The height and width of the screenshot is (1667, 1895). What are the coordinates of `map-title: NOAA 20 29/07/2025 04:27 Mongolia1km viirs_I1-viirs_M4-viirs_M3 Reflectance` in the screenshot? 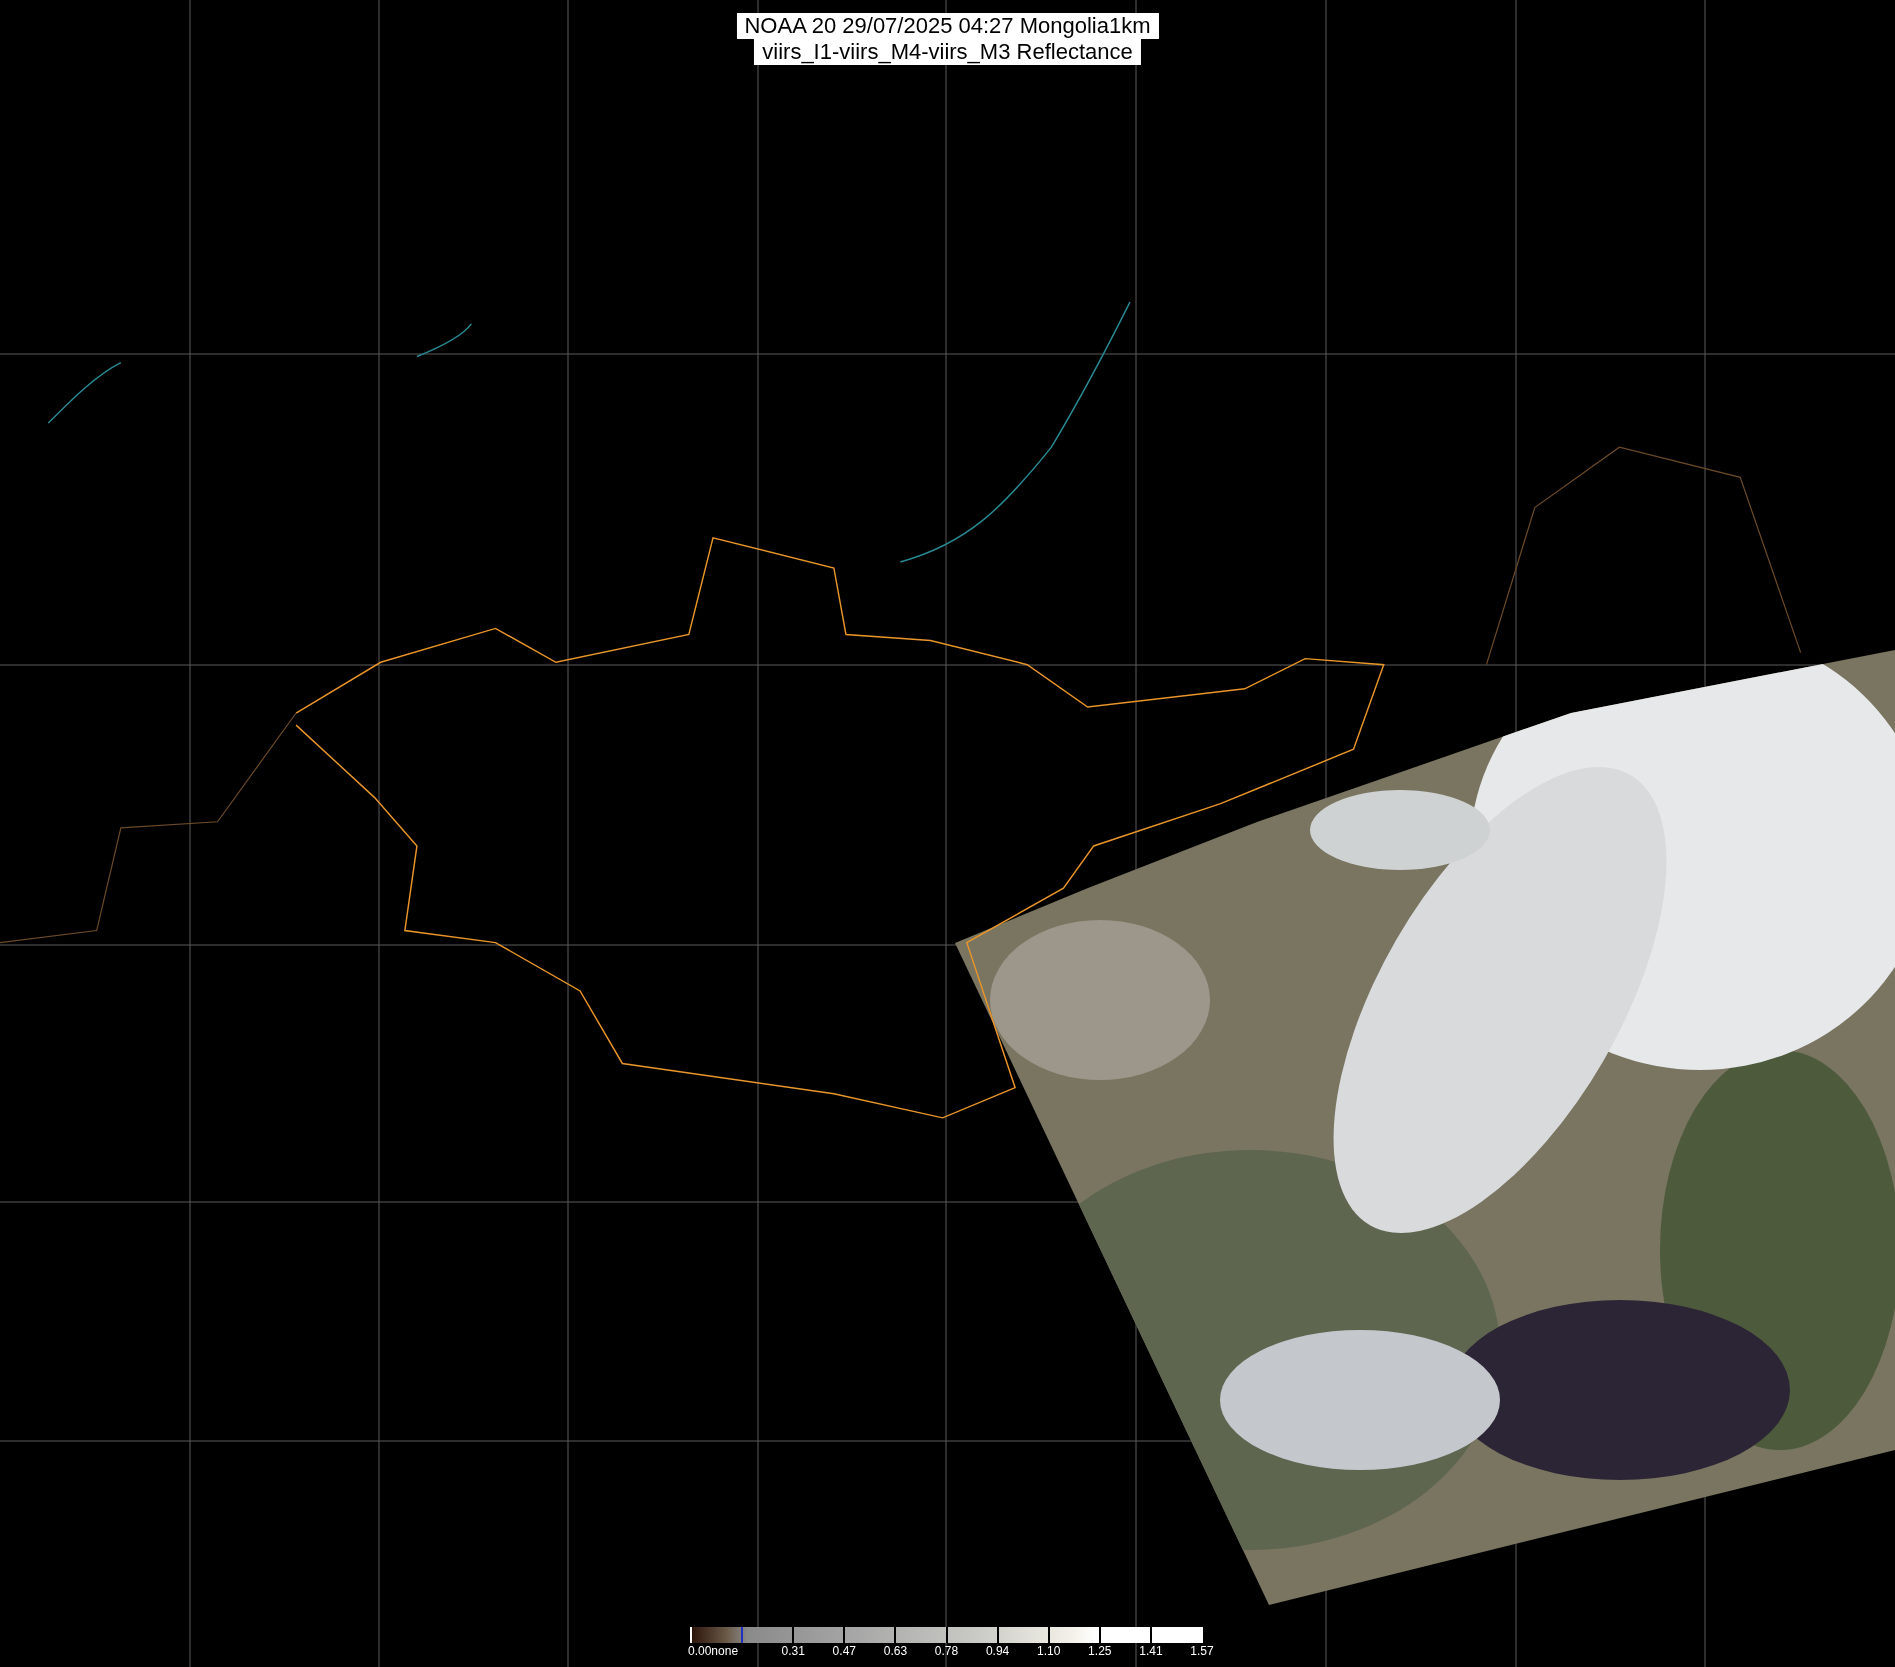 It's located at (947, 39).